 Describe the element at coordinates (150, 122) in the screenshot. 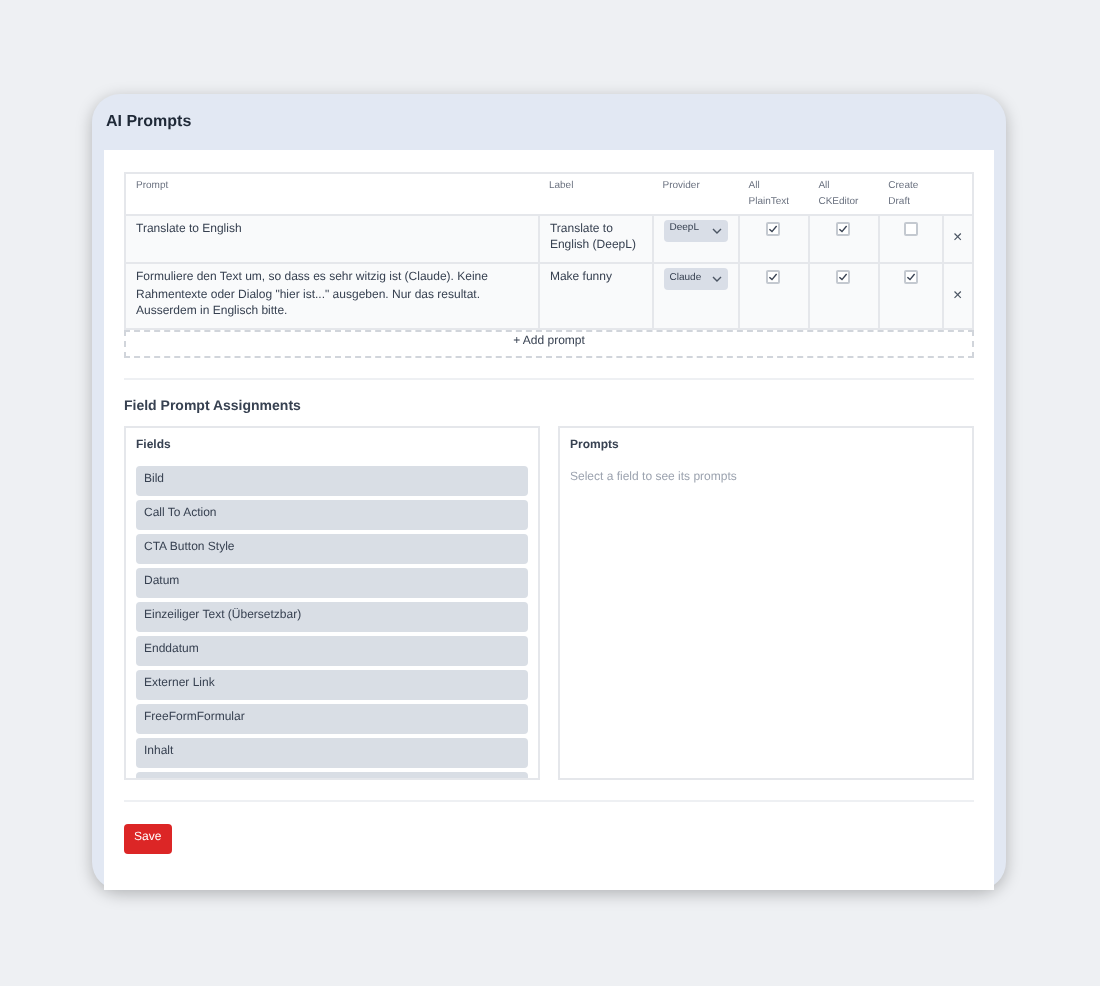

I see `window-title: AI Prompts` at that location.